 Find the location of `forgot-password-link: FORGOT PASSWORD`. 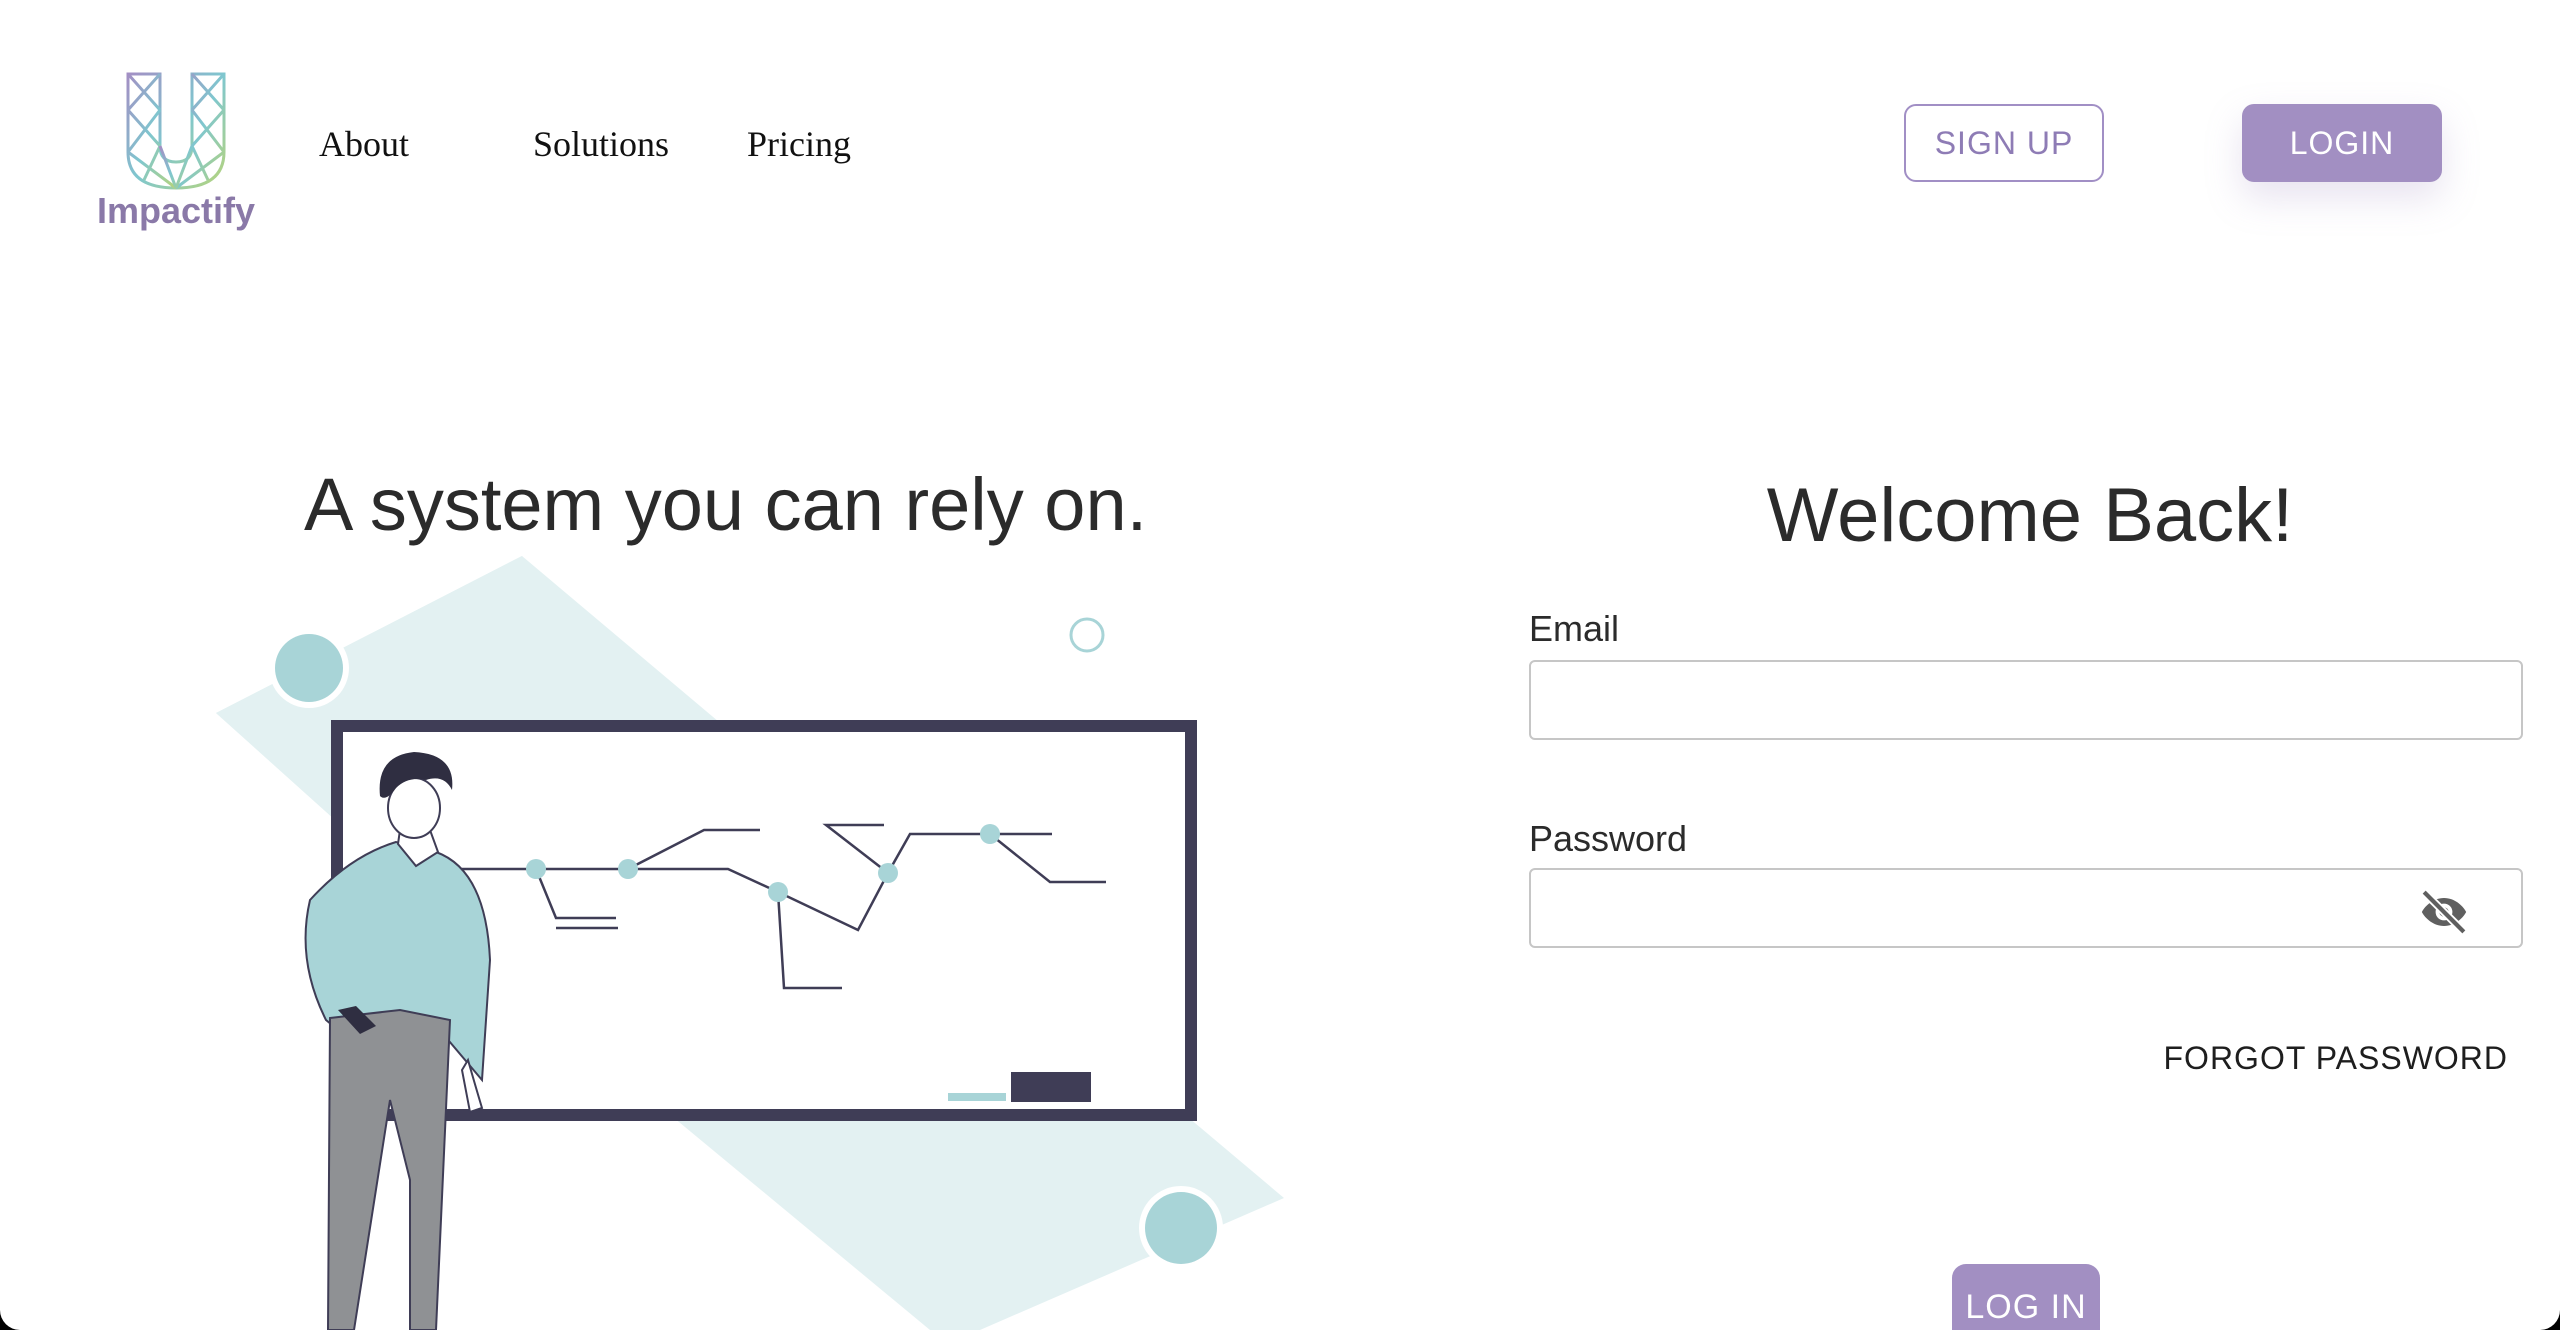

forgot-password-link: FORGOT PASSWORD is located at coordinates (2336, 1058).